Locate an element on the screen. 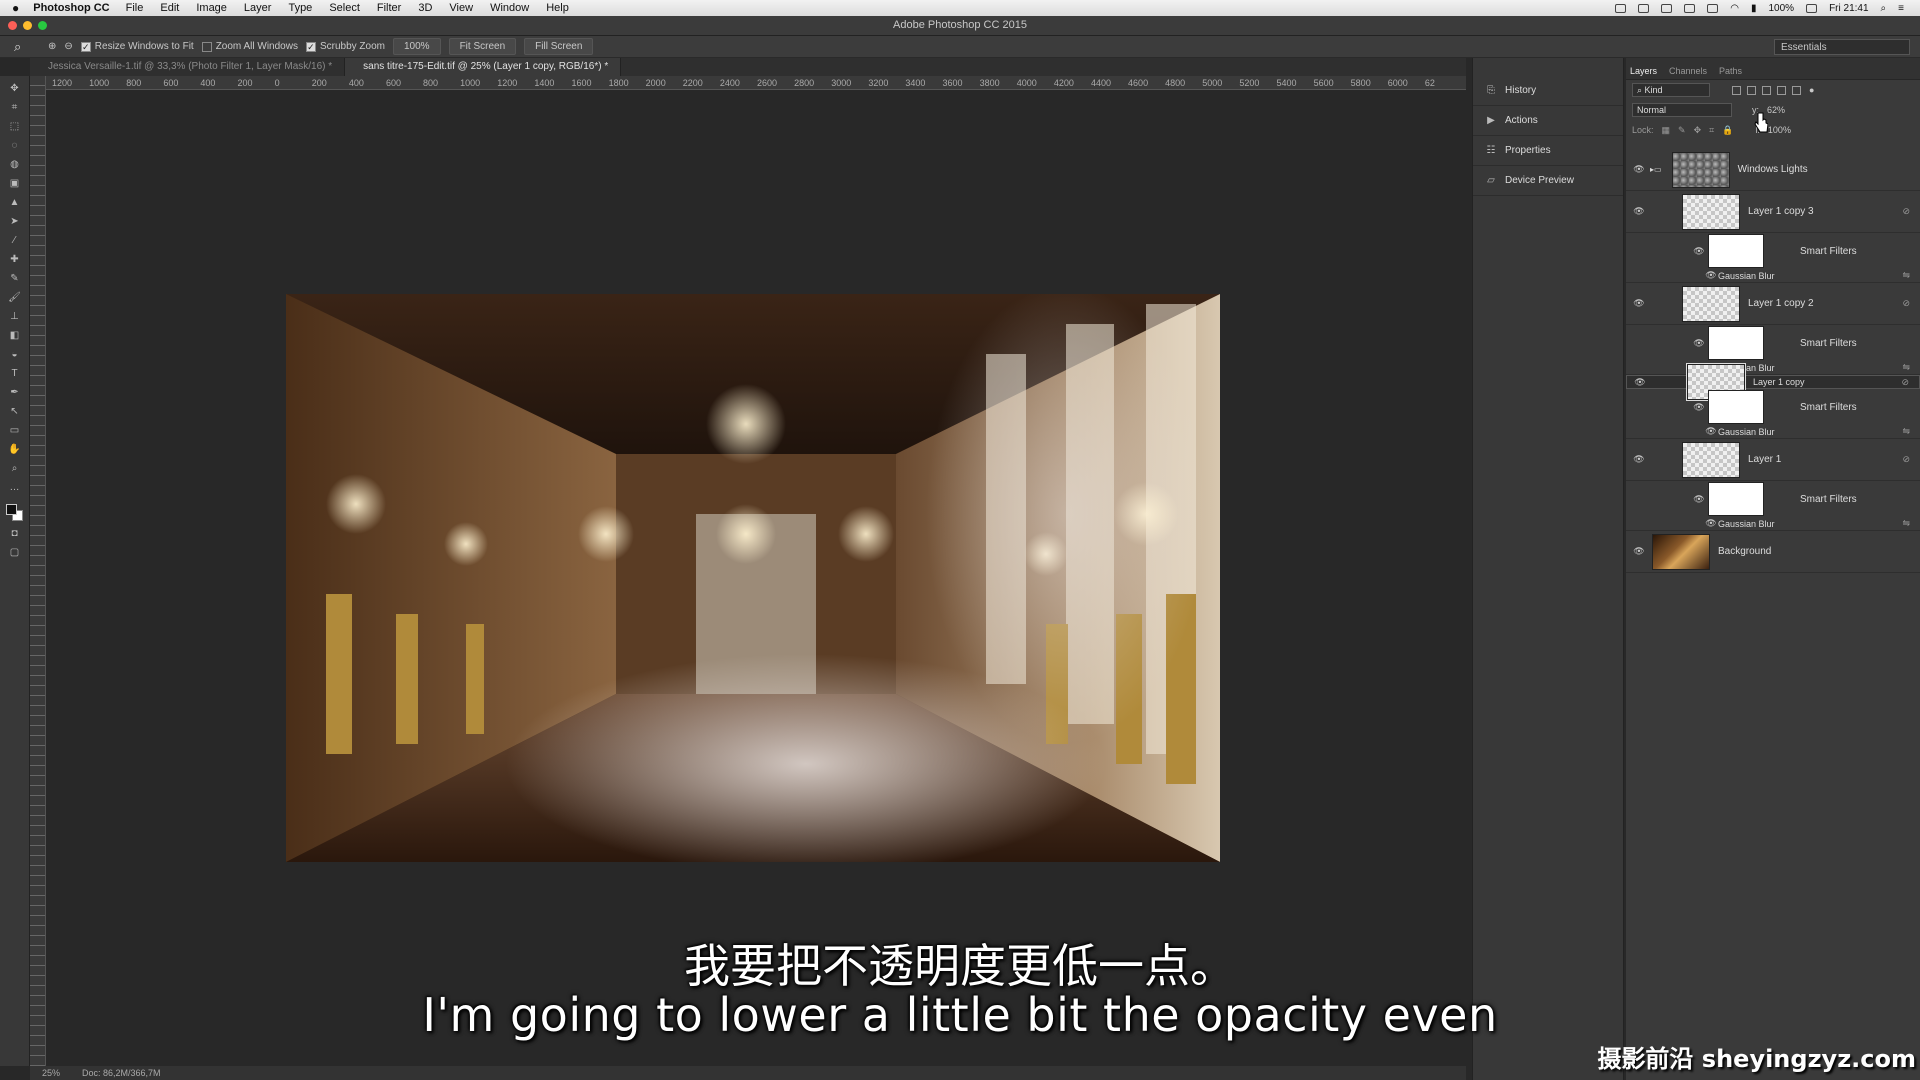 The image size is (1920, 1080). quick-select-tool-icon: ◍ is located at coordinates (15, 165).